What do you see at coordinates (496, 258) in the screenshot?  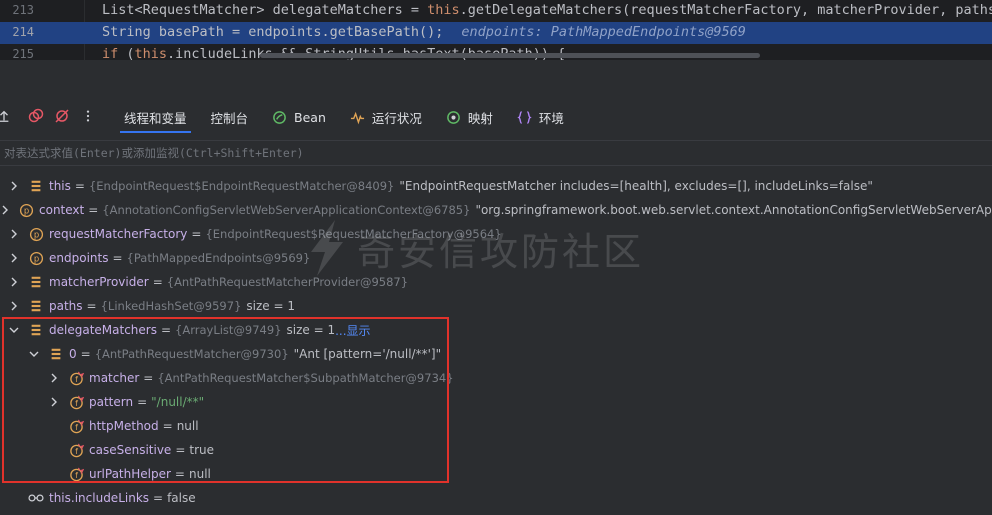 I see `variable-row: p endpoints = {PathMappedEndpoints@9569}` at bounding box center [496, 258].